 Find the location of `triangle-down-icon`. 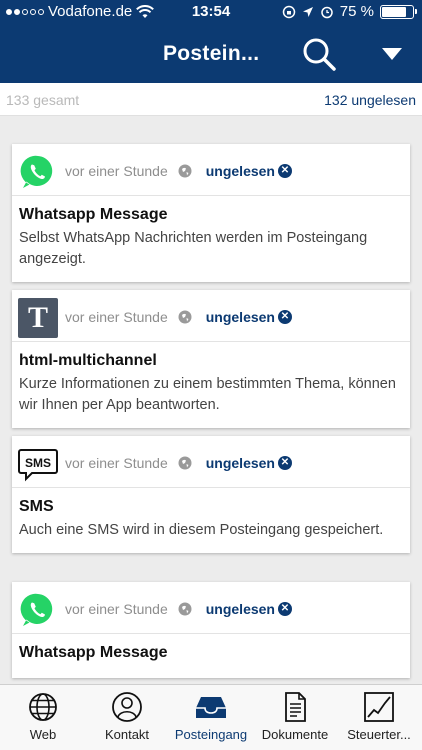

triangle-down-icon is located at coordinates (392, 54).